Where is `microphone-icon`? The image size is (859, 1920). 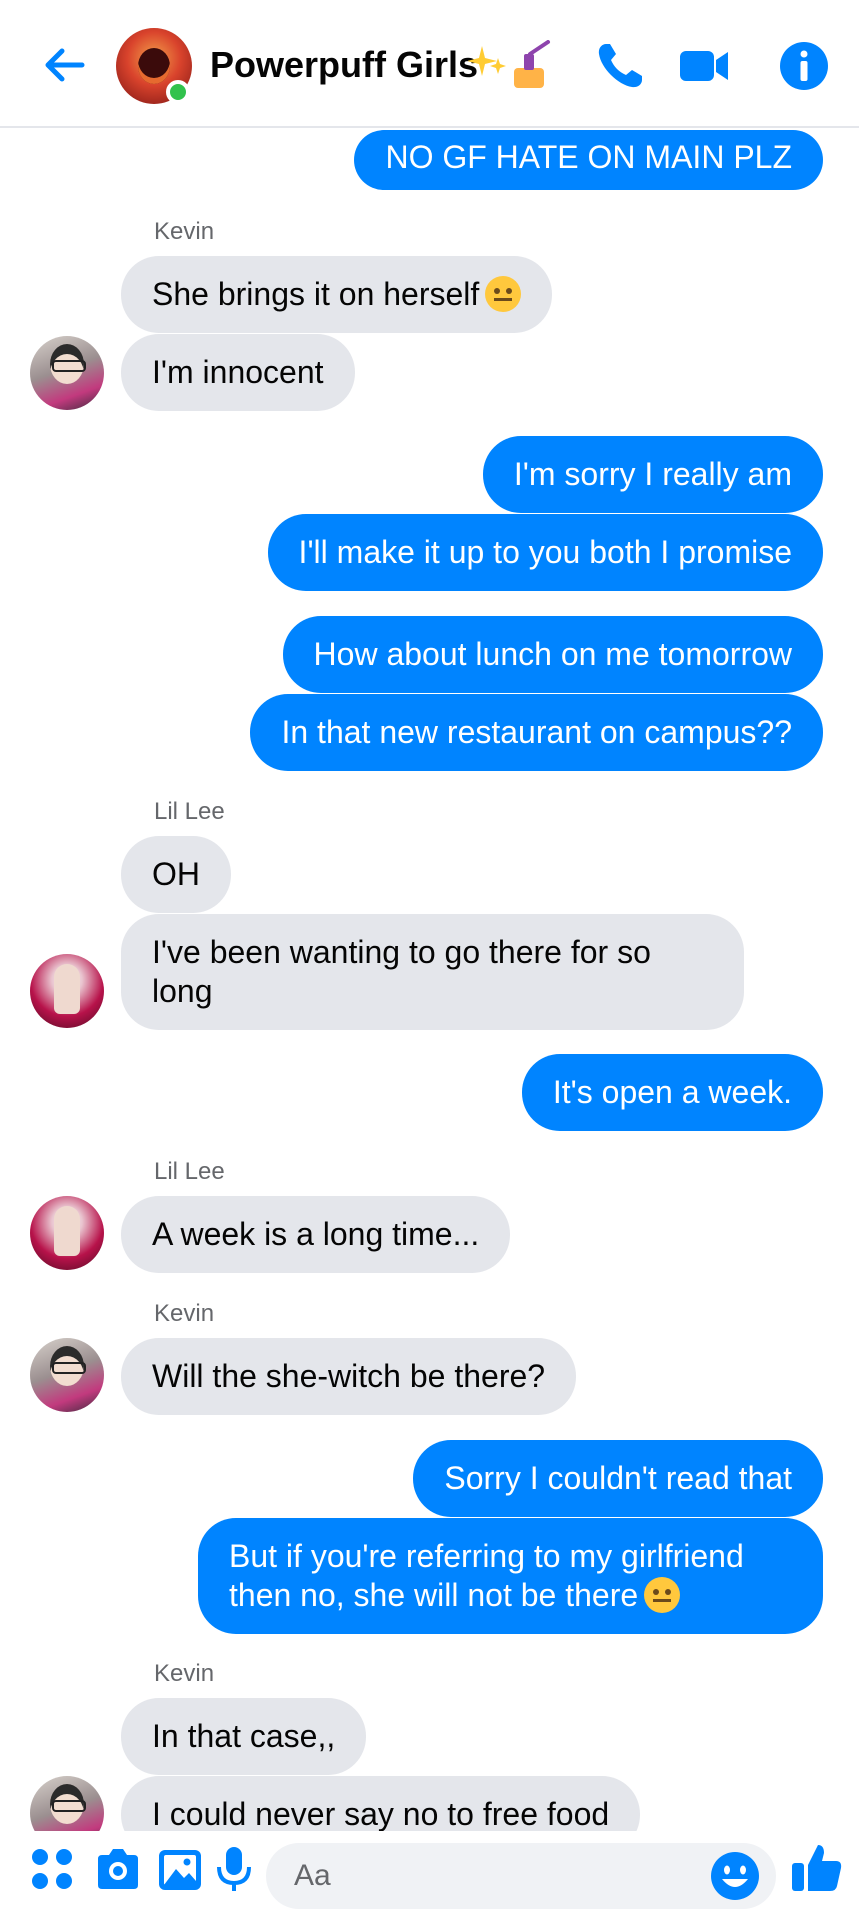
microphone-icon is located at coordinates (234, 1869).